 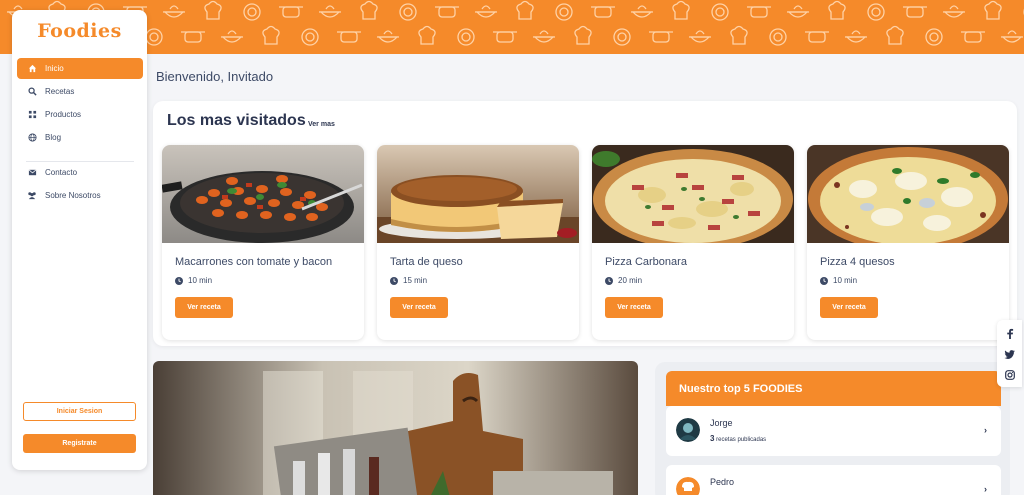 I want to click on sidebar-item-blog: Blog, so click(x=80, y=137).